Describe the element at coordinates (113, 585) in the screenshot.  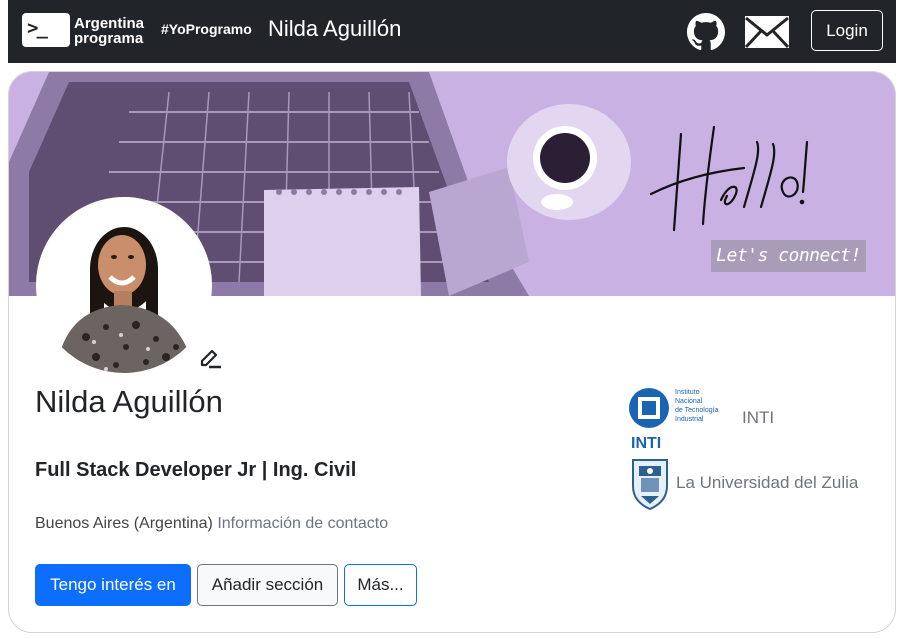
I see `interested-button: Tengo interés en` at that location.